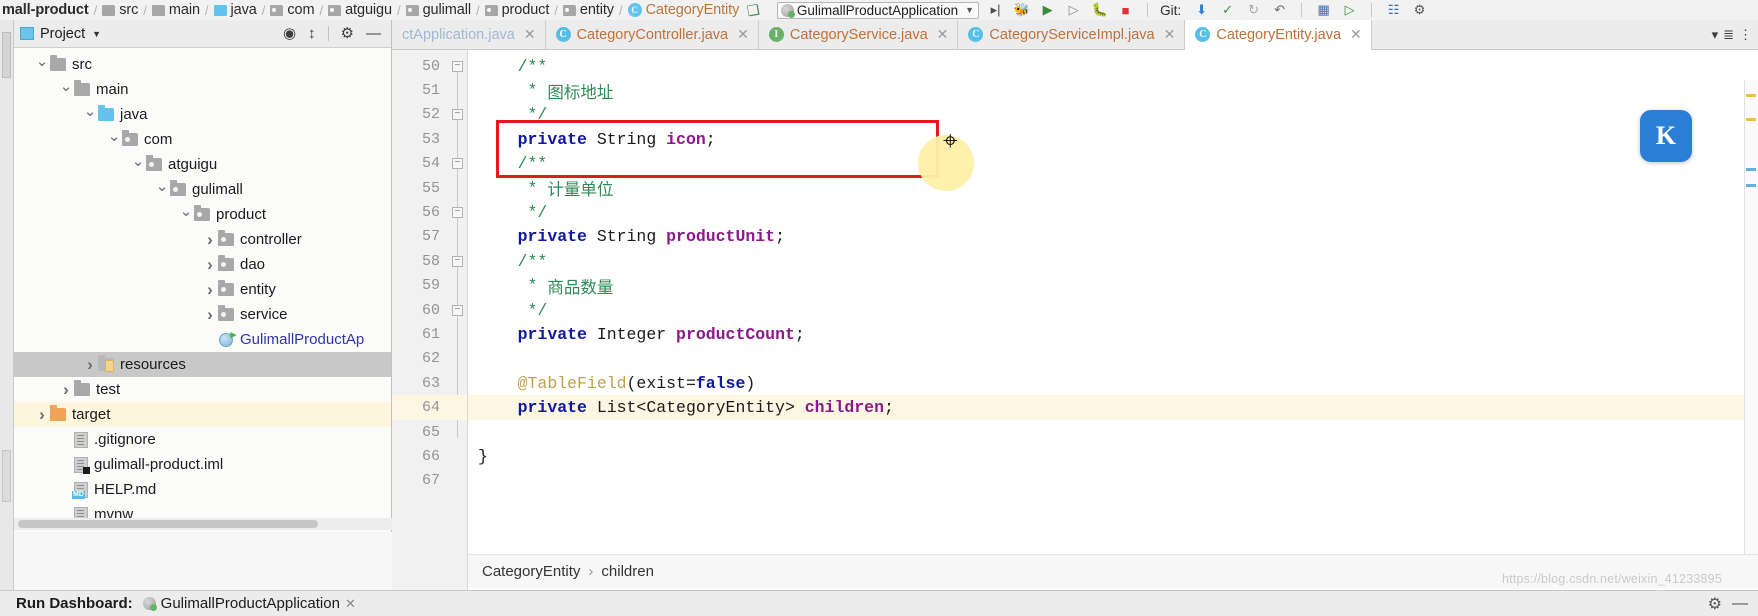 The image size is (1758, 616). I want to click on run-configuration-selector: GulimallProductApplication ▼, so click(878, 10).